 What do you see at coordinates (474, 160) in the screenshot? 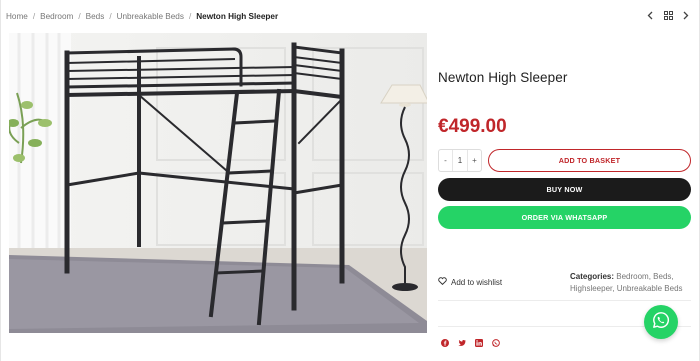
I see `quantity-increase-button: +` at bounding box center [474, 160].